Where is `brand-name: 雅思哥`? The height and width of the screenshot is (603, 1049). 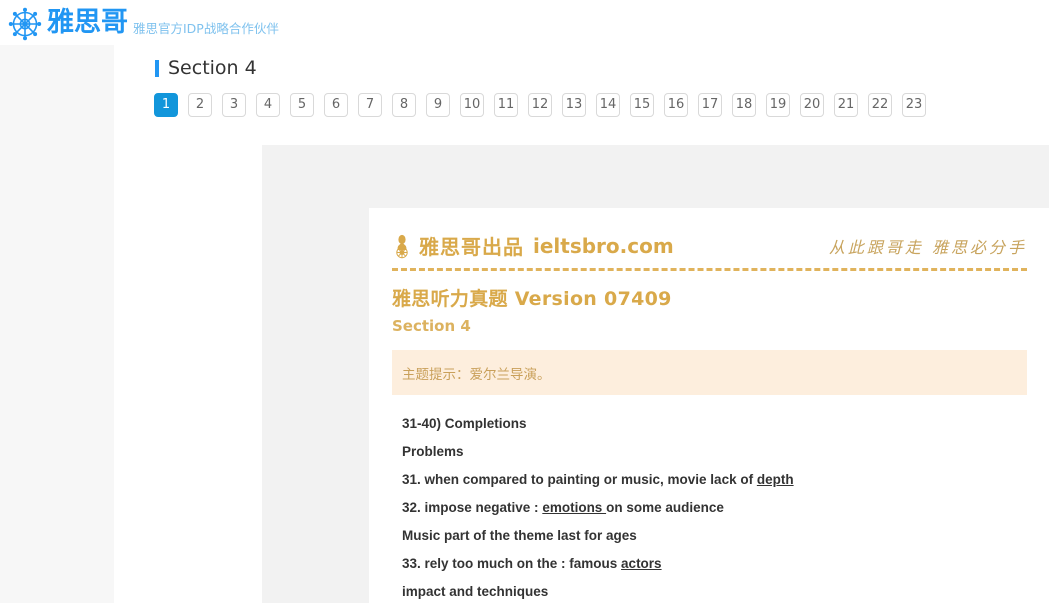 brand-name: 雅思哥 is located at coordinates (87, 22).